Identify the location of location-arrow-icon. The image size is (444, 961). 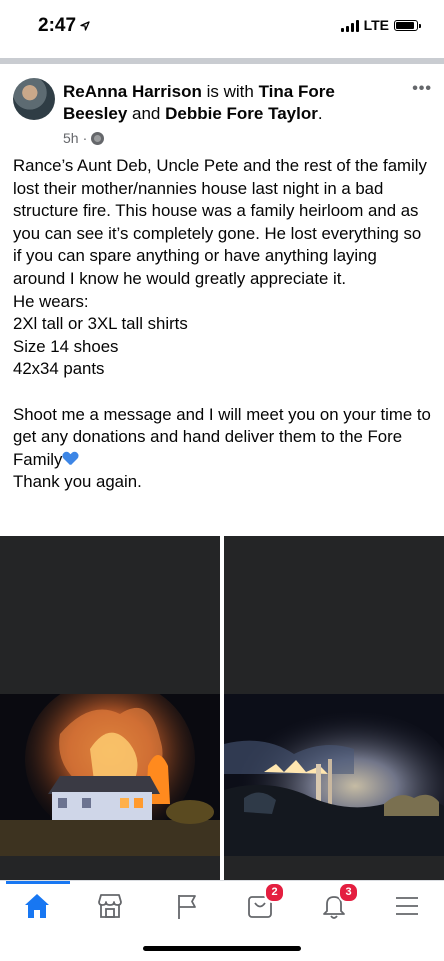
(85, 26).